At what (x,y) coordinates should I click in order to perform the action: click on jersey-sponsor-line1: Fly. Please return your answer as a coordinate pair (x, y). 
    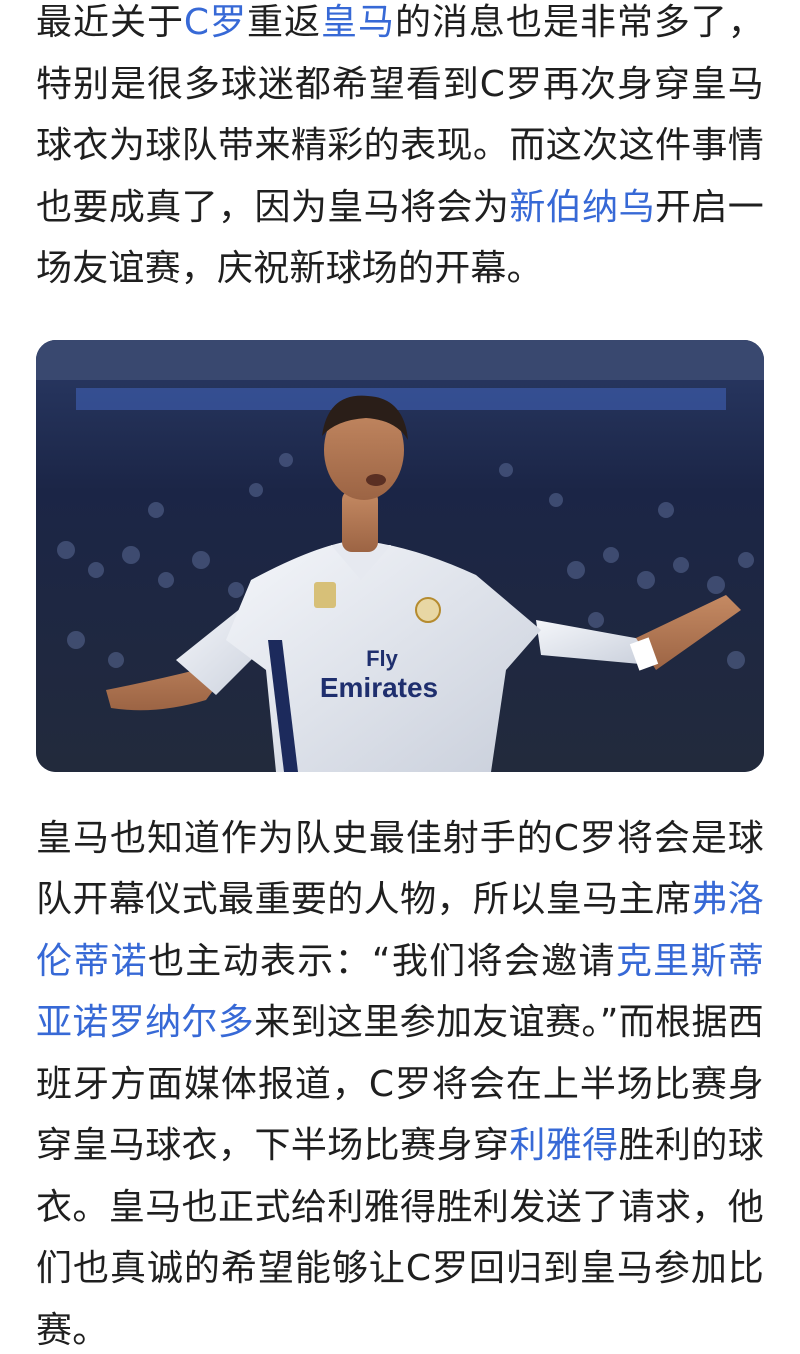
    Looking at the image, I should click on (382, 658).